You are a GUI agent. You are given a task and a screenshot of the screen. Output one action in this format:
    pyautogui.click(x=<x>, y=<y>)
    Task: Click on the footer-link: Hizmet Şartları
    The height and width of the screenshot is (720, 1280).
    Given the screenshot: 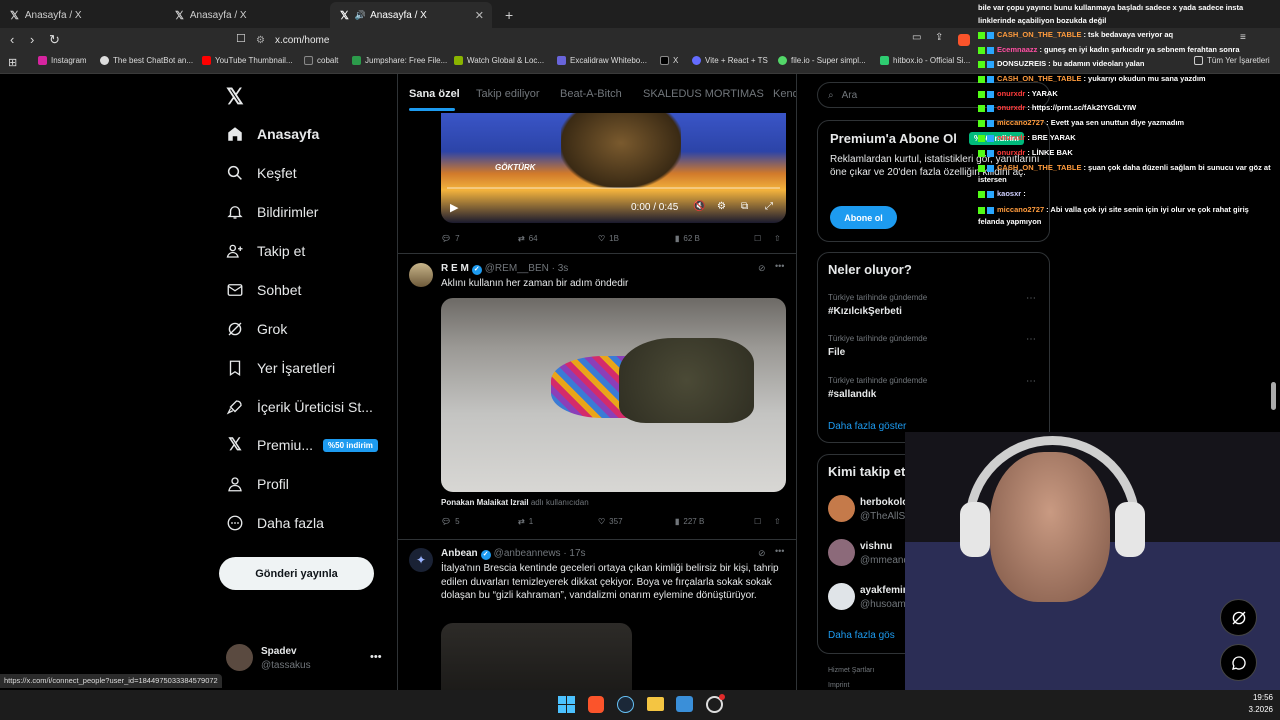 What is the action you would take?
    pyautogui.click(x=851, y=670)
    